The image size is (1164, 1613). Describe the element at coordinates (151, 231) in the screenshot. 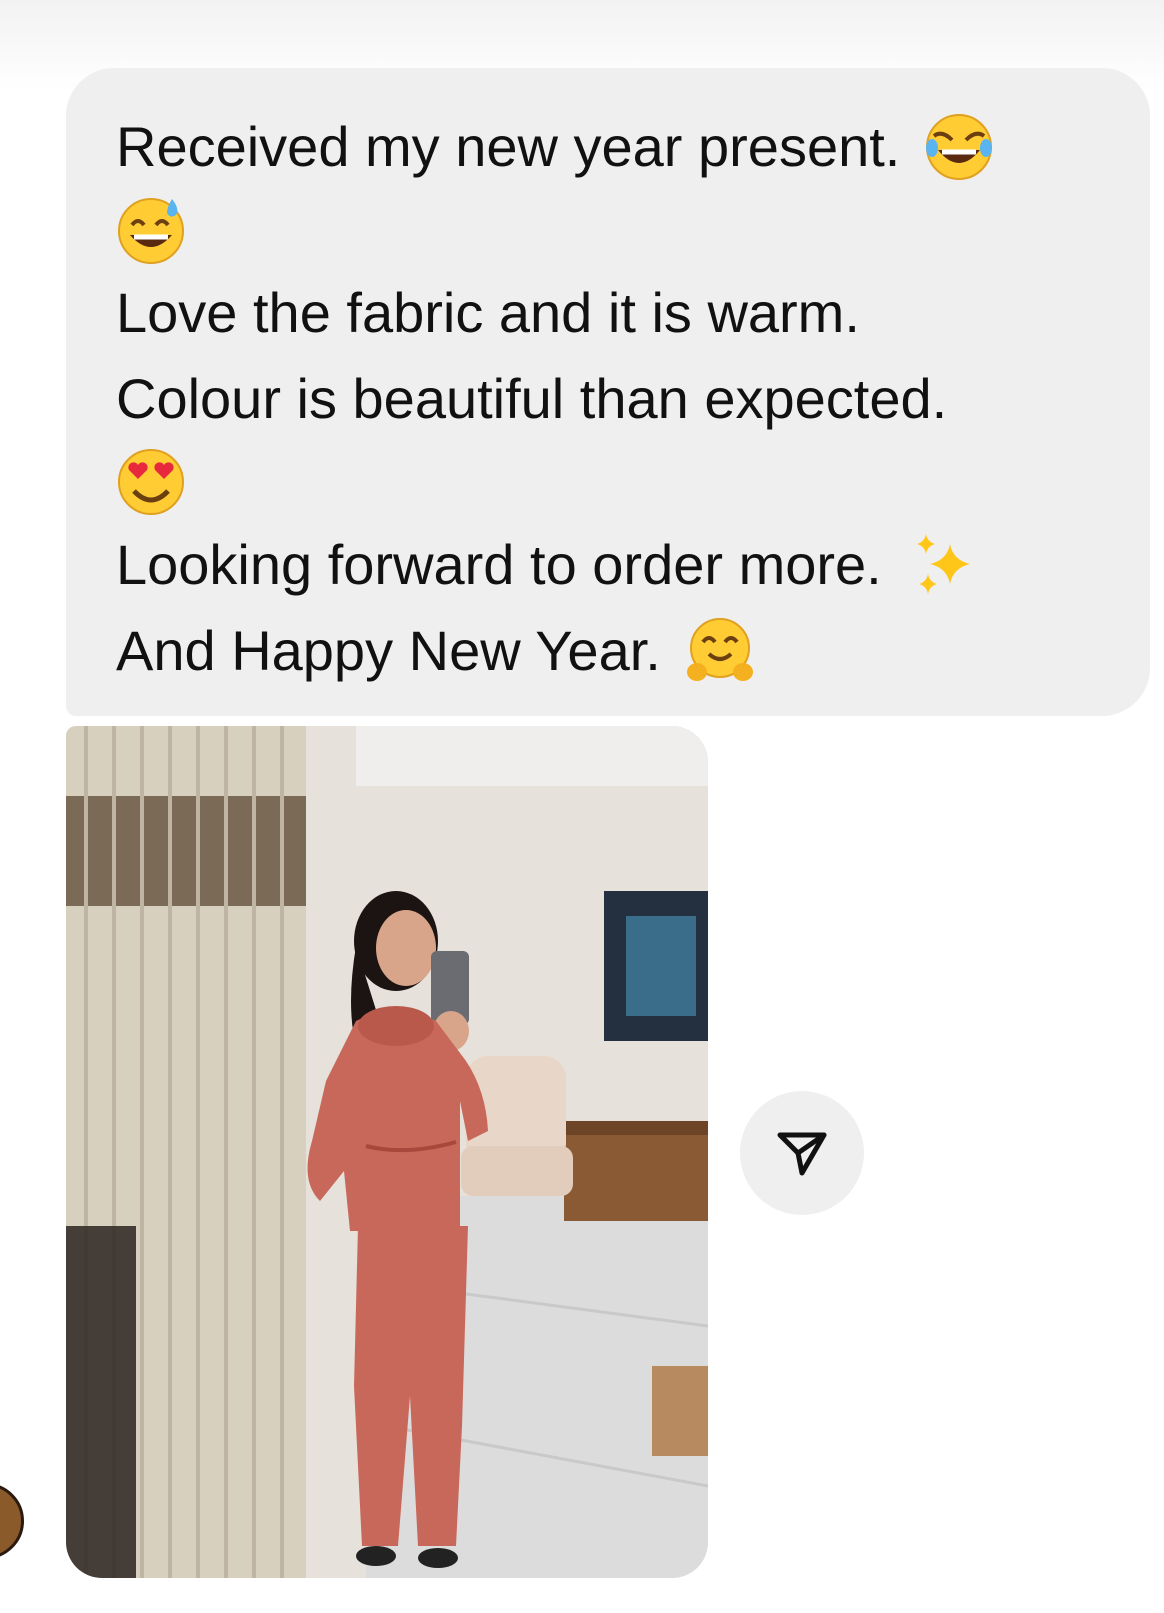

I see `grinning-face-with-sweat-icon` at that location.